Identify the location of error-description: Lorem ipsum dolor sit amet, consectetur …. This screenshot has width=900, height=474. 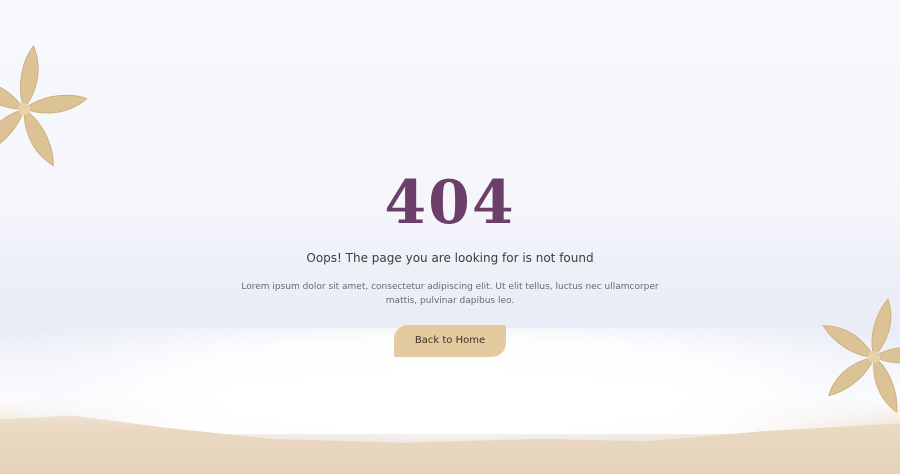
(450, 294).